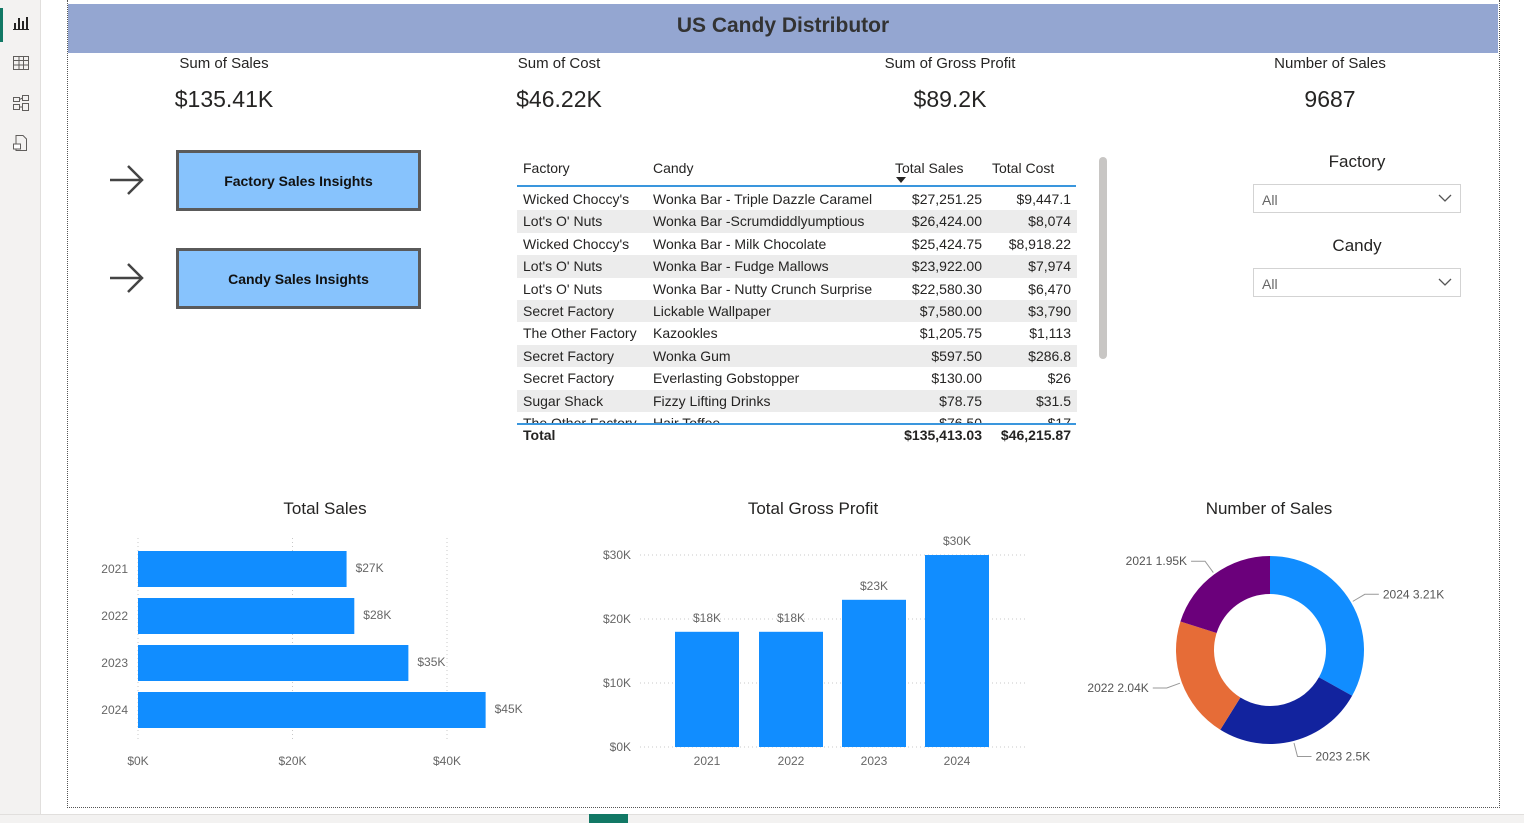  I want to click on cell-candy: Wonka Bar - Nutty Crunch Surprise, so click(763, 288).